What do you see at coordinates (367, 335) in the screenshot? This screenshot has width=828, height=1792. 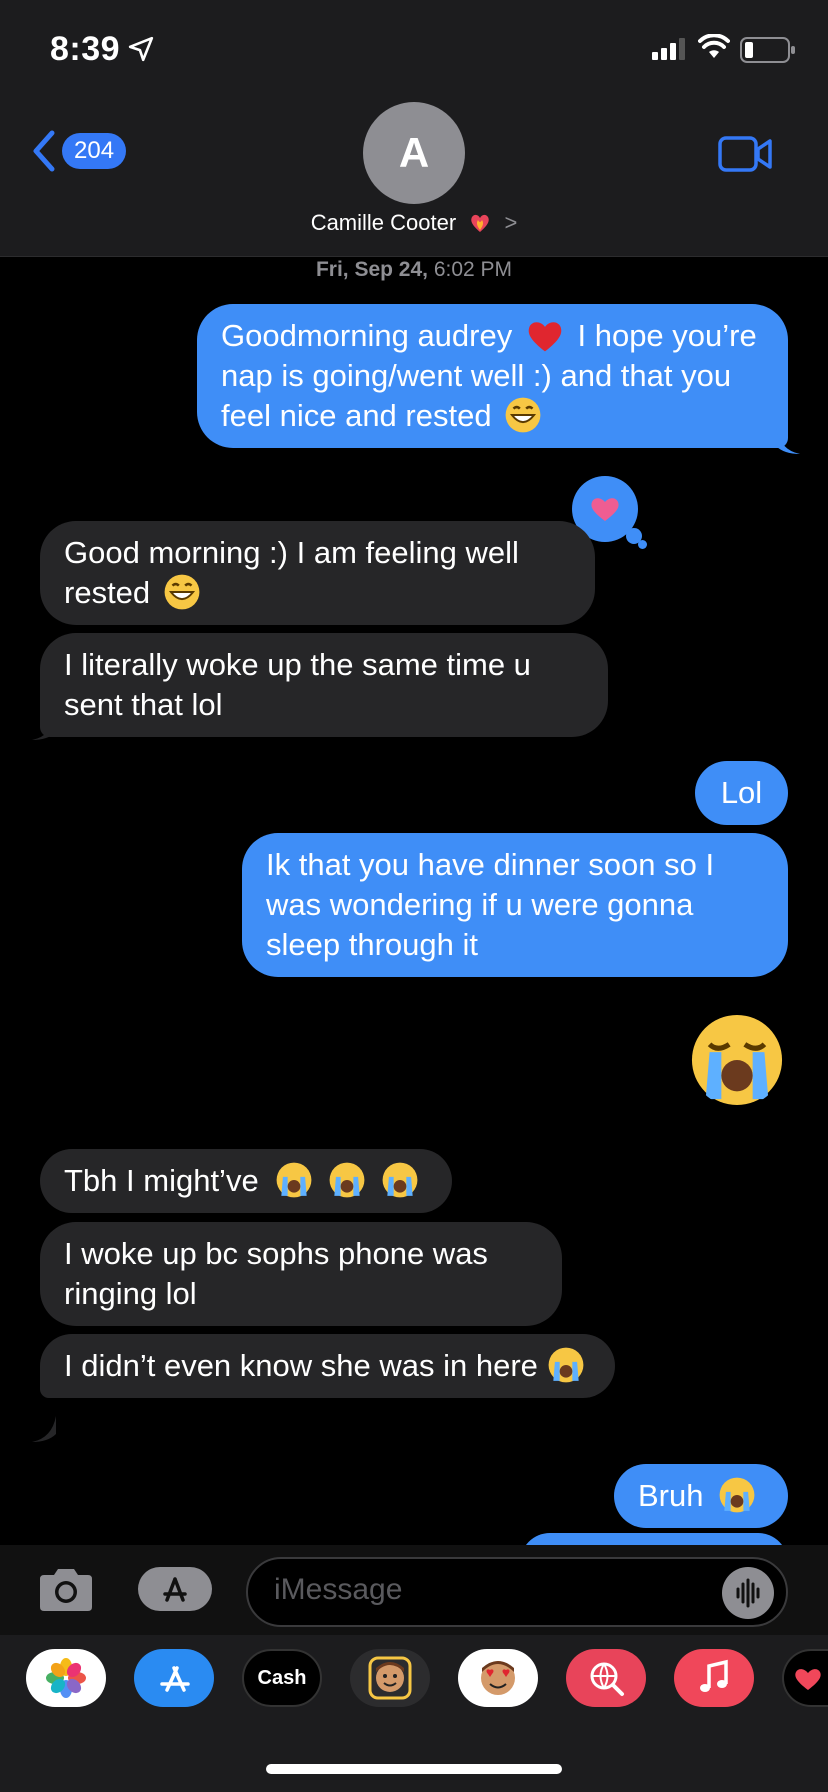 I see `message-text: Goodmorning audrey` at bounding box center [367, 335].